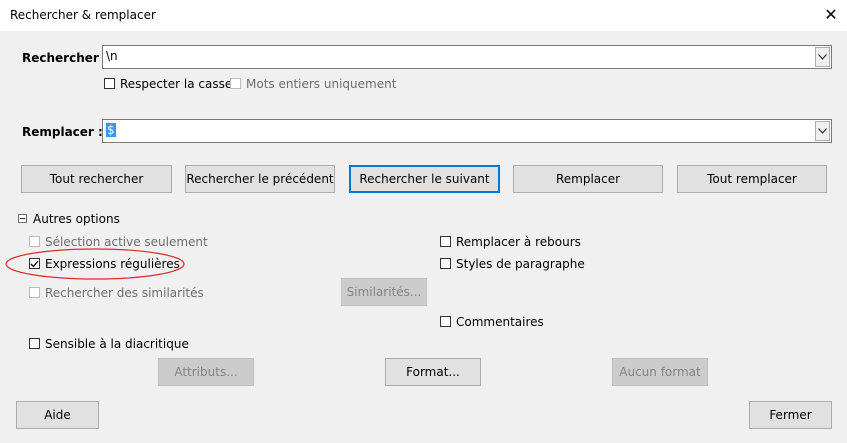 The height and width of the screenshot is (443, 847). What do you see at coordinates (445, 241) in the screenshot?
I see `backwards-checkbox` at bounding box center [445, 241].